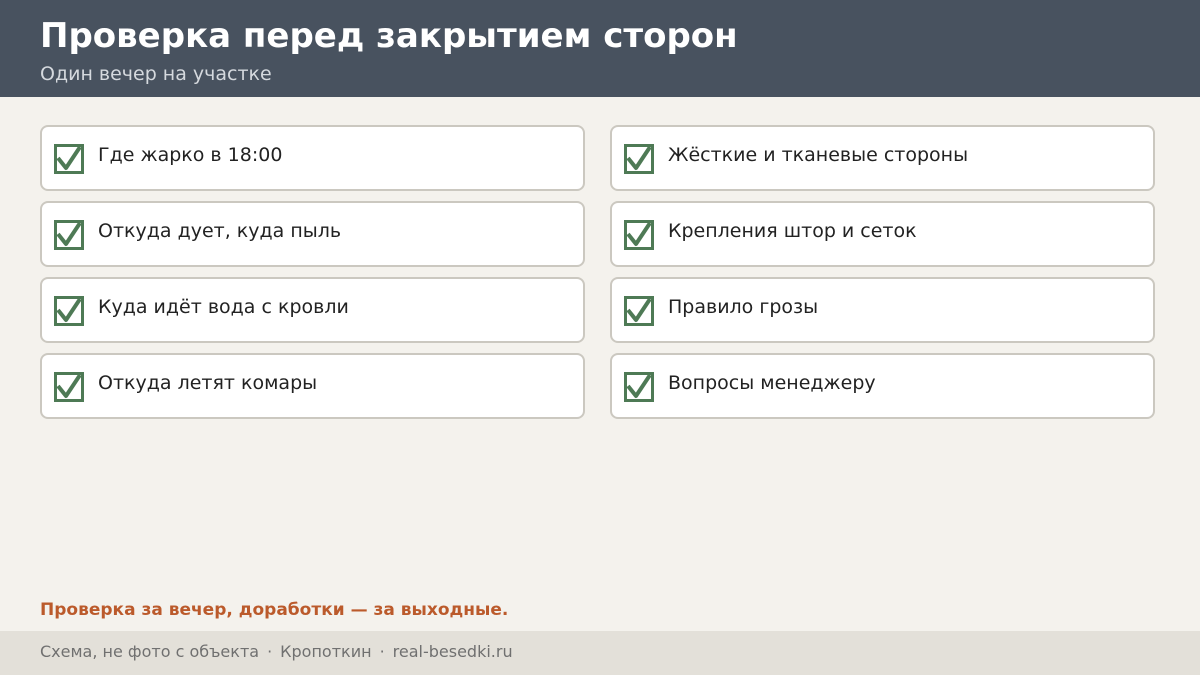 The height and width of the screenshot is (675, 1200). What do you see at coordinates (208, 383) in the screenshot?
I see `checklist-item-label: Откуда летят комары` at bounding box center [208, 383].